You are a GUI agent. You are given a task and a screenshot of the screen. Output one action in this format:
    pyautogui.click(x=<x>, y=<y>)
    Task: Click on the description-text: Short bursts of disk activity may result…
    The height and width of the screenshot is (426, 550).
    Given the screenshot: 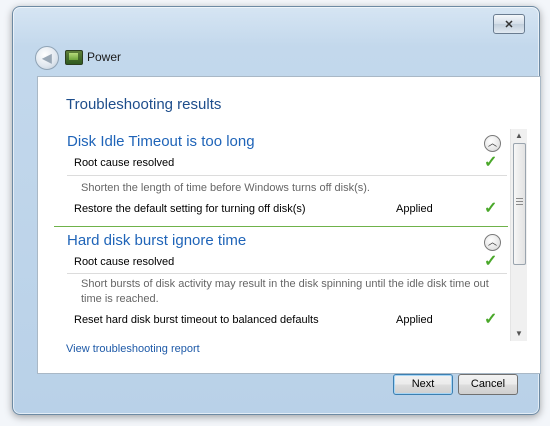 What is the action you would take?
    pyautogui.click(x=285, y=291)
    